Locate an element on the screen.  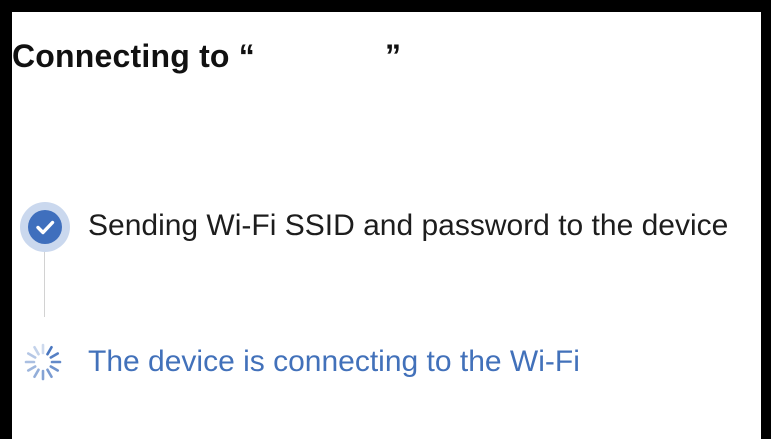
spinner-icon is located at coordinates (43, 362).